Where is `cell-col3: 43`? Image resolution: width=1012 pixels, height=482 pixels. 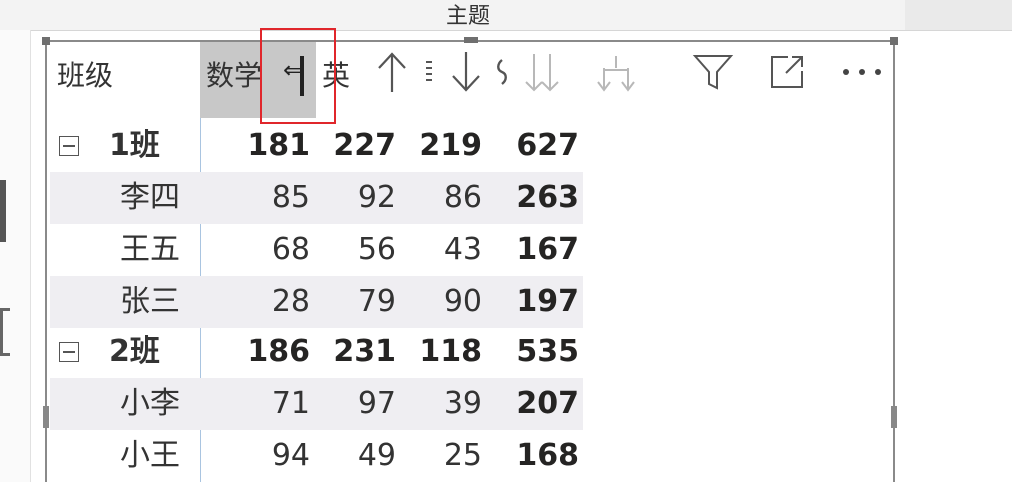 cell-col3: 43 is located at coordinates (462, 249).